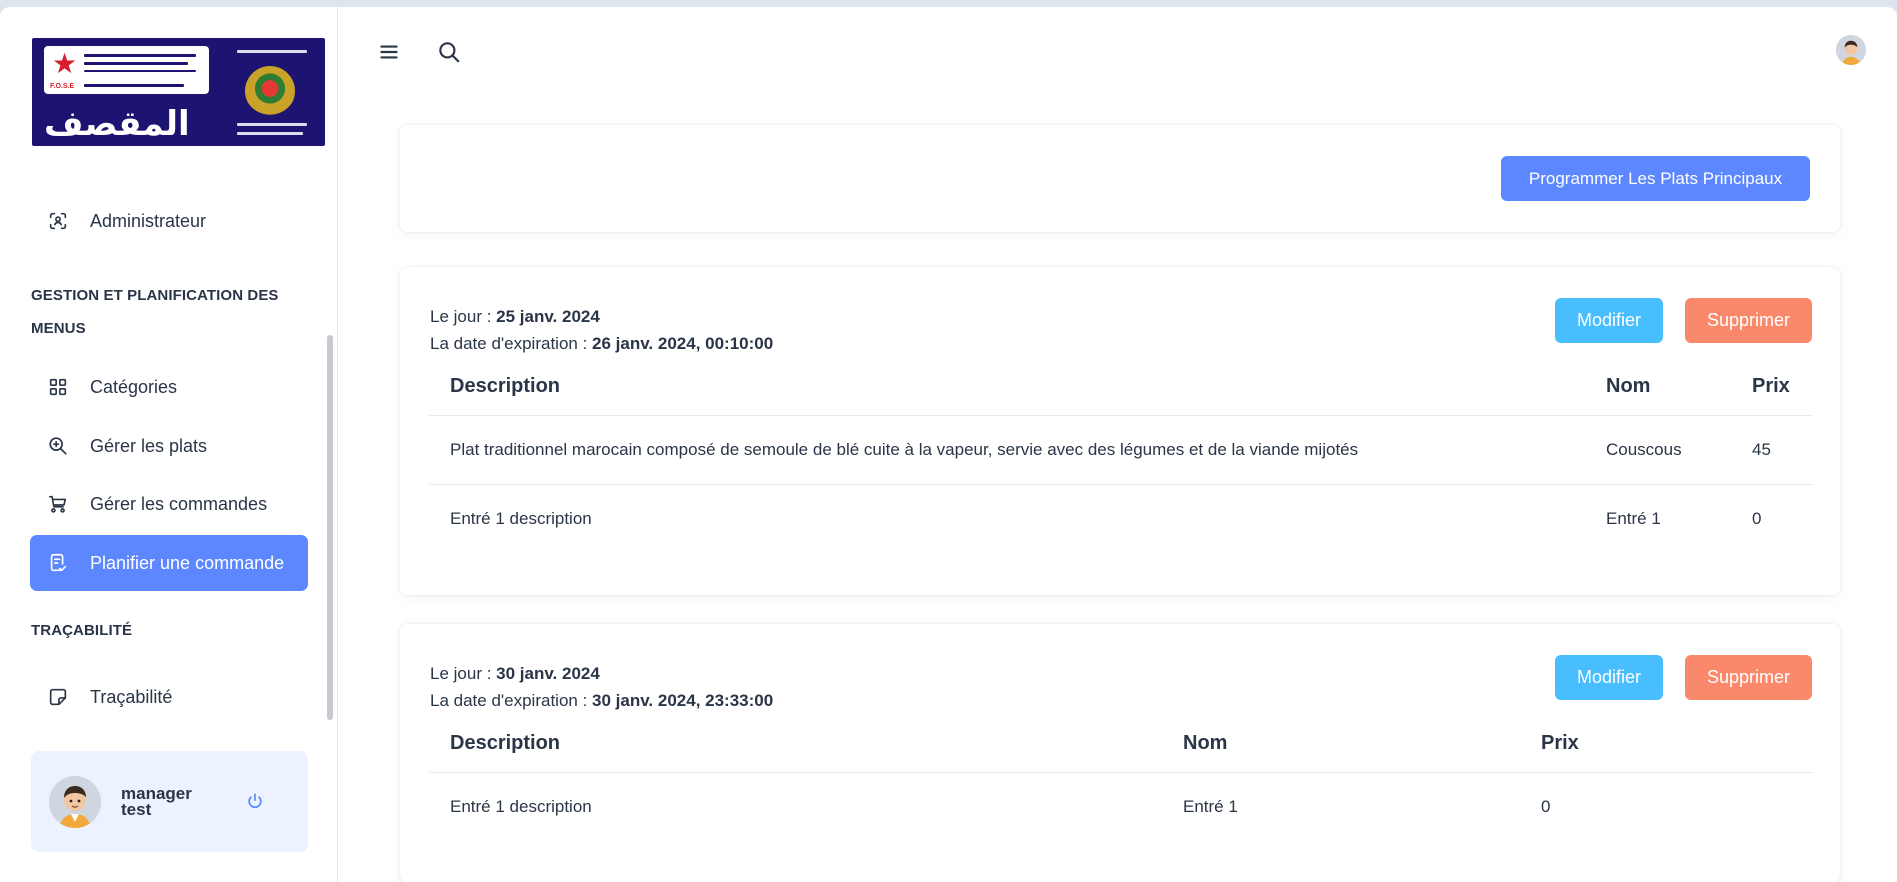 This screenshot has height=882, width=1897. What do you see at coordinates (449, 52) in the screenshot?
I see `search-icon` at bounding box center [449, 52].